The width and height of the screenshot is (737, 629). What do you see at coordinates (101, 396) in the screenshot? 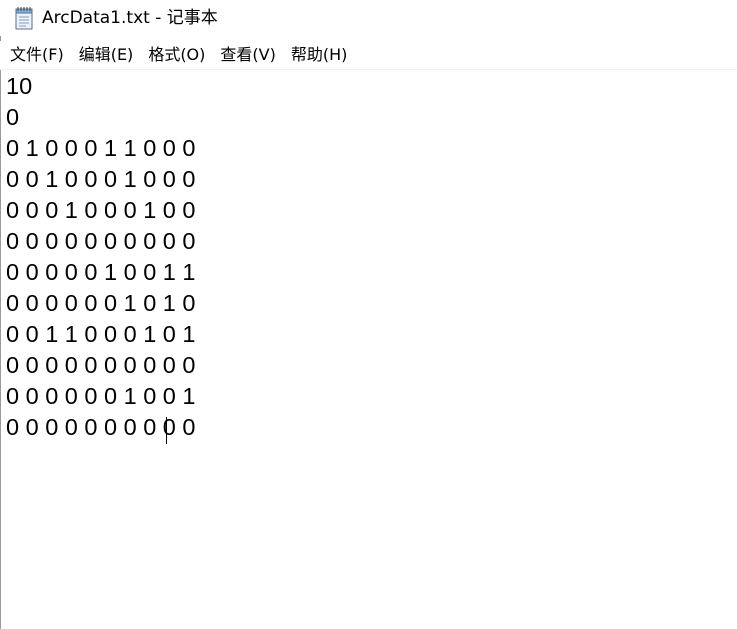
I see `text-line: 0 0 0 0 0 0 1 0 0 1` at bounding box center [101, 396].